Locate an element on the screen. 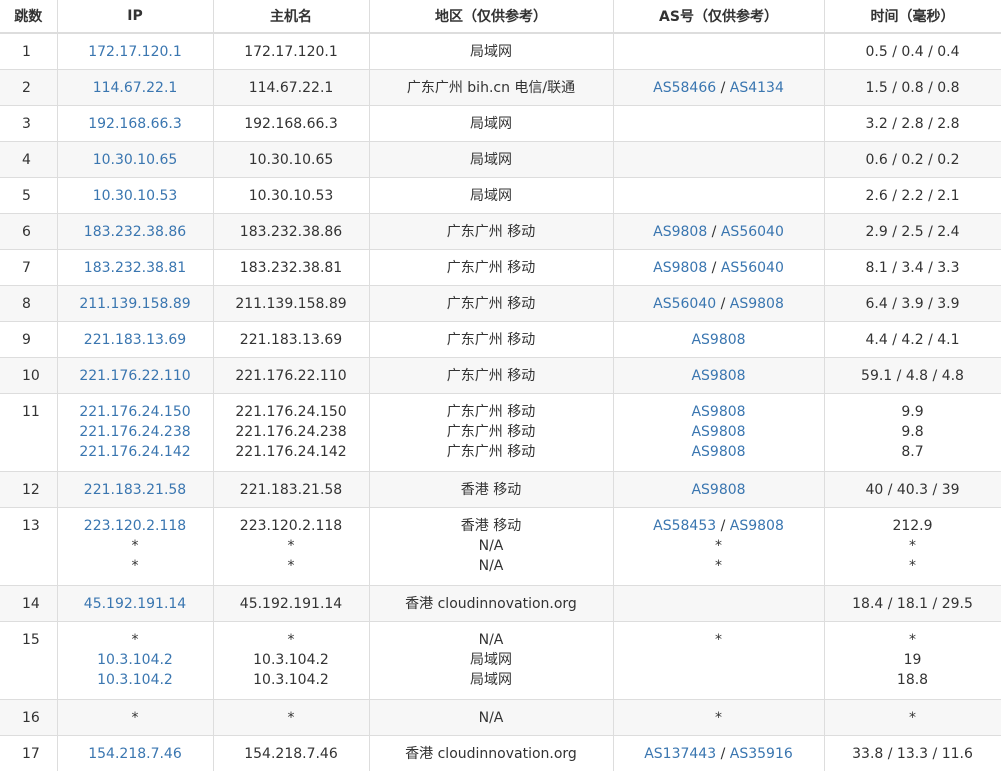  time-cell: 59.1 / 4.8 / 4.8 is located at coordinates (912, 374).